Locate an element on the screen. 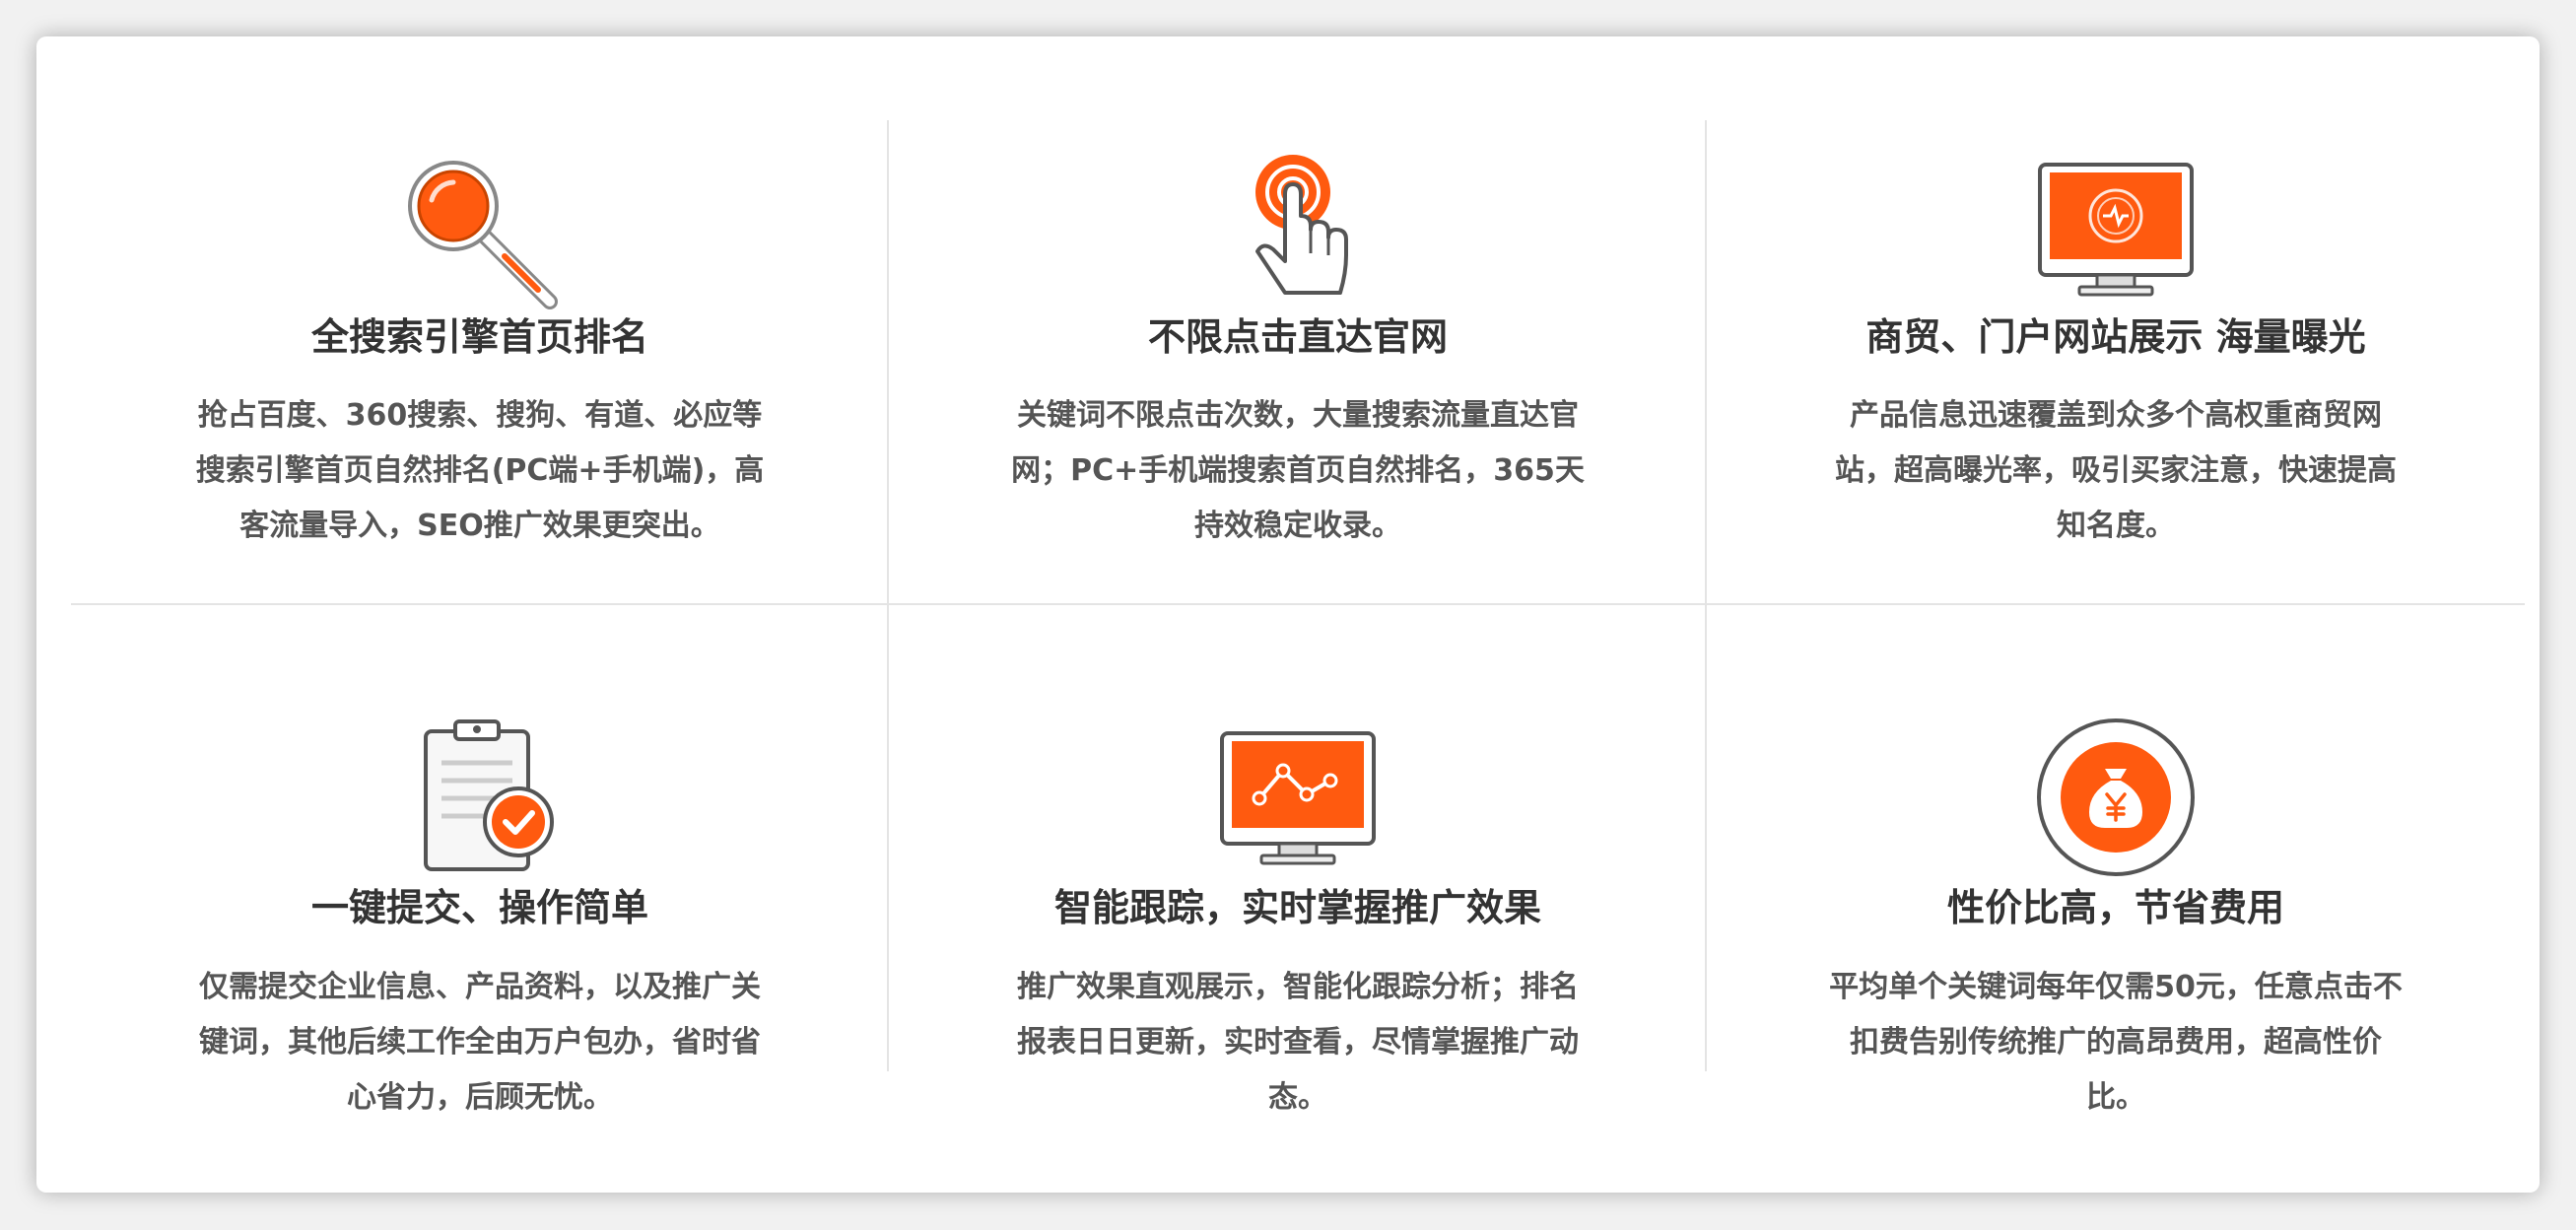 The height and width of the screenshot is (1230, 2576). feature-description: 平均单个关键词每年仅需50元，任意点击不扣费告别传统推广的高昂费用，超高性价比。 is located at coordinates (2116, 1042).